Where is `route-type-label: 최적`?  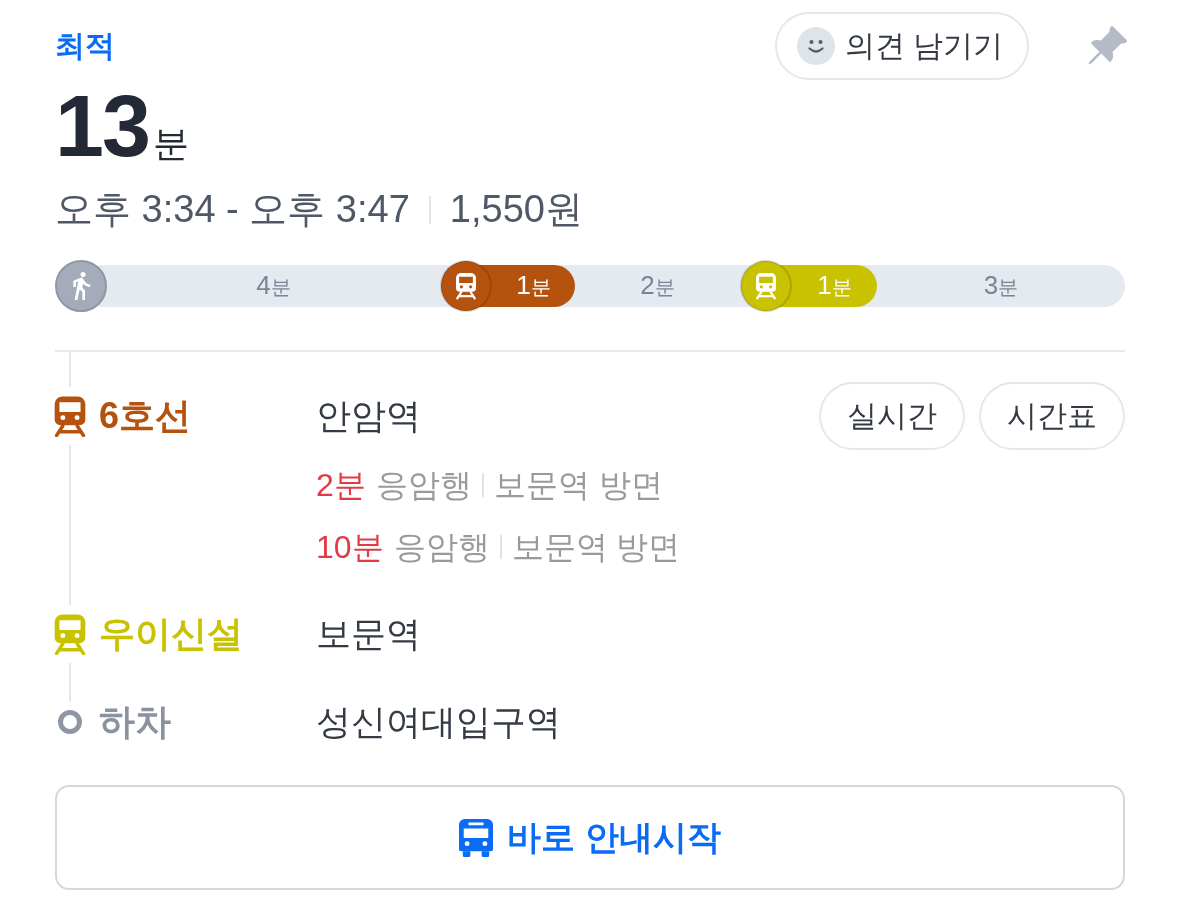 route-type-label: 최적 is located at coordinates (85, 46).